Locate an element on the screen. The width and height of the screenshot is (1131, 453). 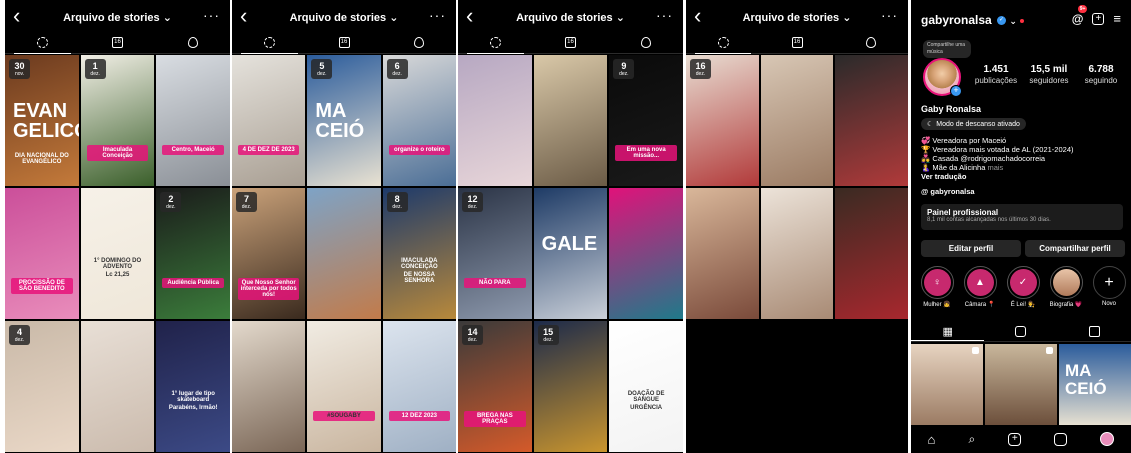
share-profile-button: Compartilhar perfil is located at coordinates (1075, 248).